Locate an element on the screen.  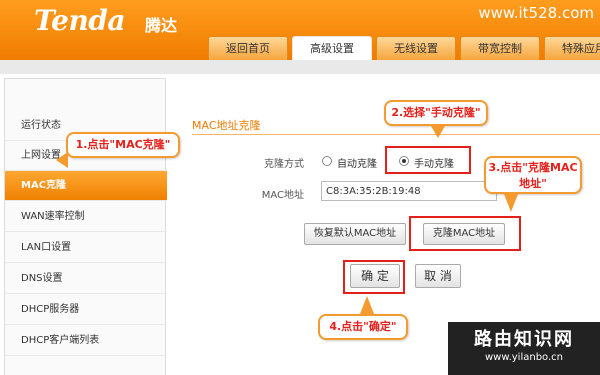
confirm-button: 确 定 is located at coordinates (375, 276).